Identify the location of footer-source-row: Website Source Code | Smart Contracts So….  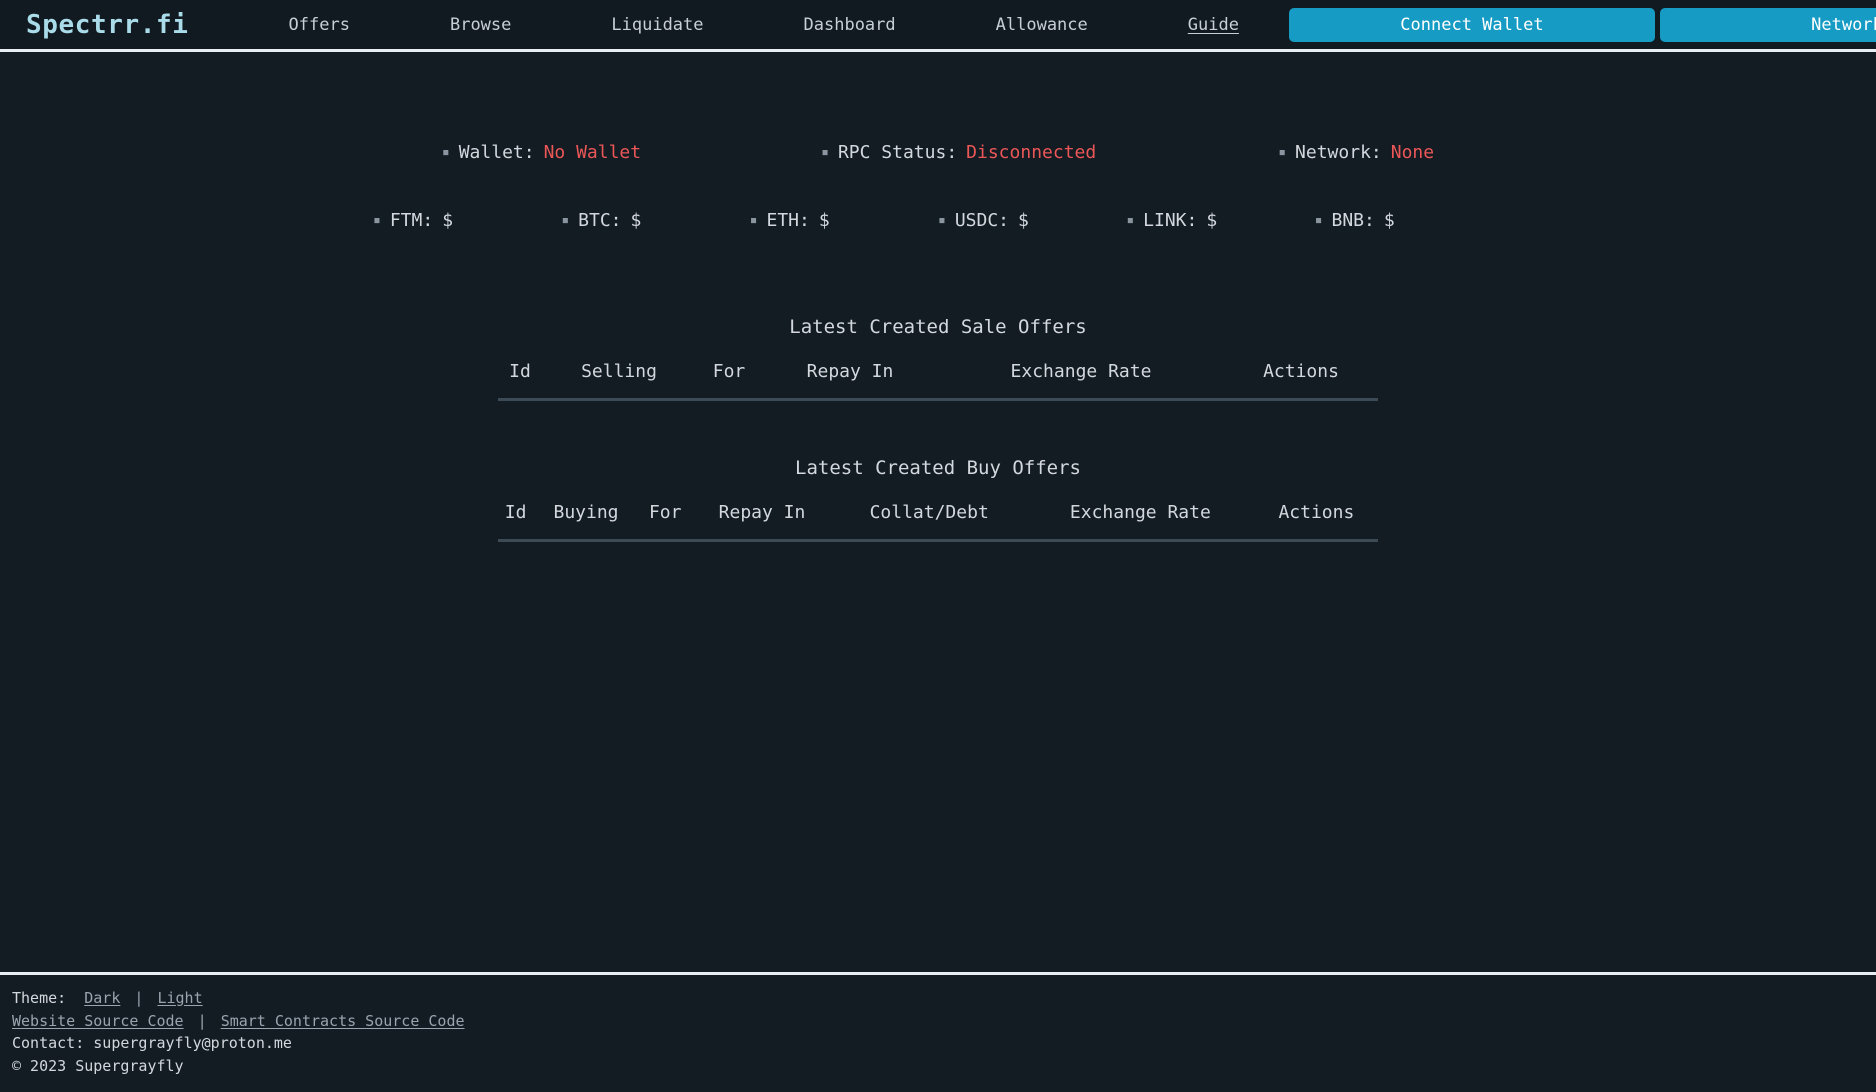
(944, 1021).